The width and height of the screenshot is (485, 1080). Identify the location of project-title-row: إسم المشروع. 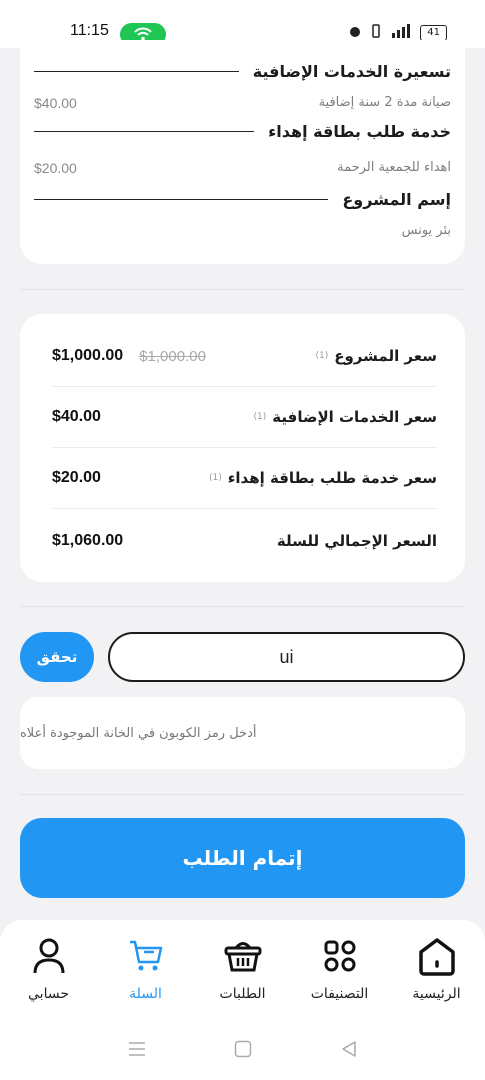
(242, 199).